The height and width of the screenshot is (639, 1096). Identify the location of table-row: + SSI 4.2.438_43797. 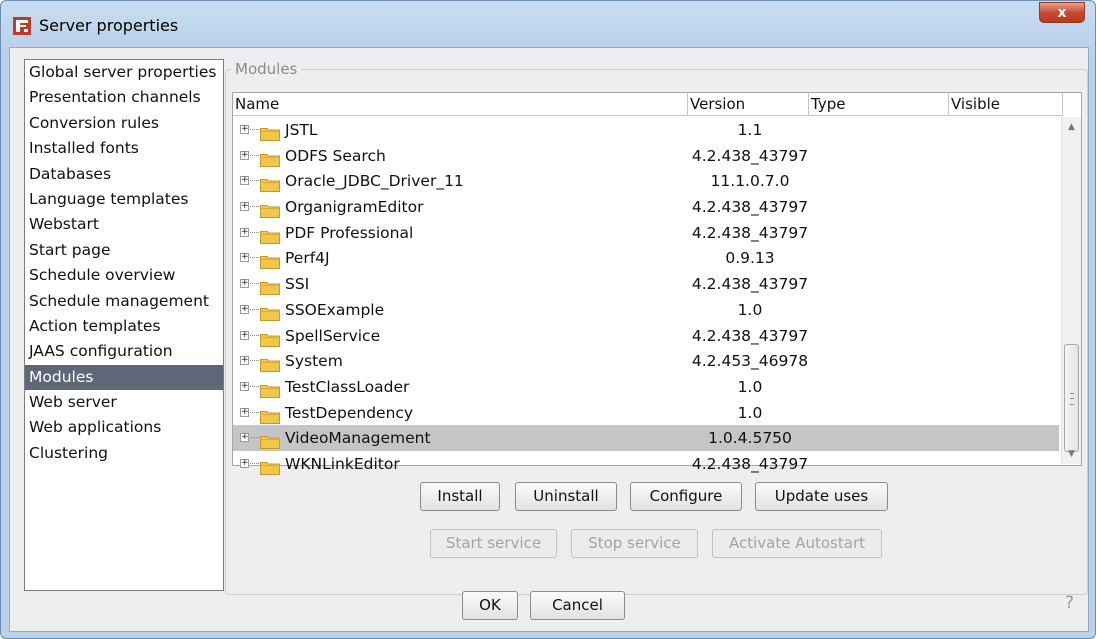
(646, 284).